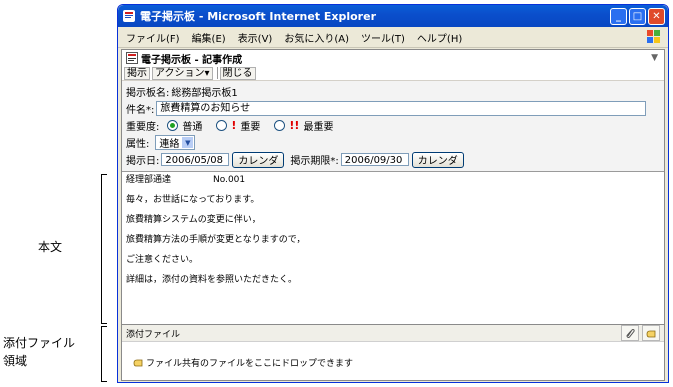 The width and height of the screenshot is (673, 387). What do you see at coordinates (186, 180) in the screenshot?
I see `body-line: 経理部通達 No.001` at bounding box center [186, 180].